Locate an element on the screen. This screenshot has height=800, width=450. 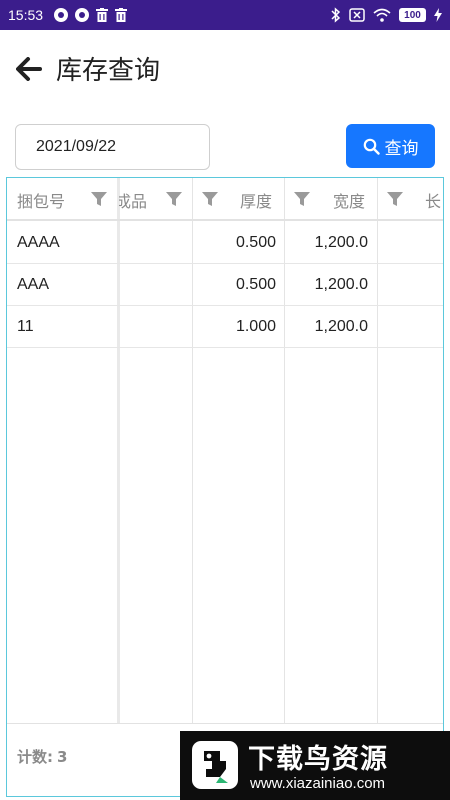
app-header: 库存查询 is located at coordinates (225, 70).